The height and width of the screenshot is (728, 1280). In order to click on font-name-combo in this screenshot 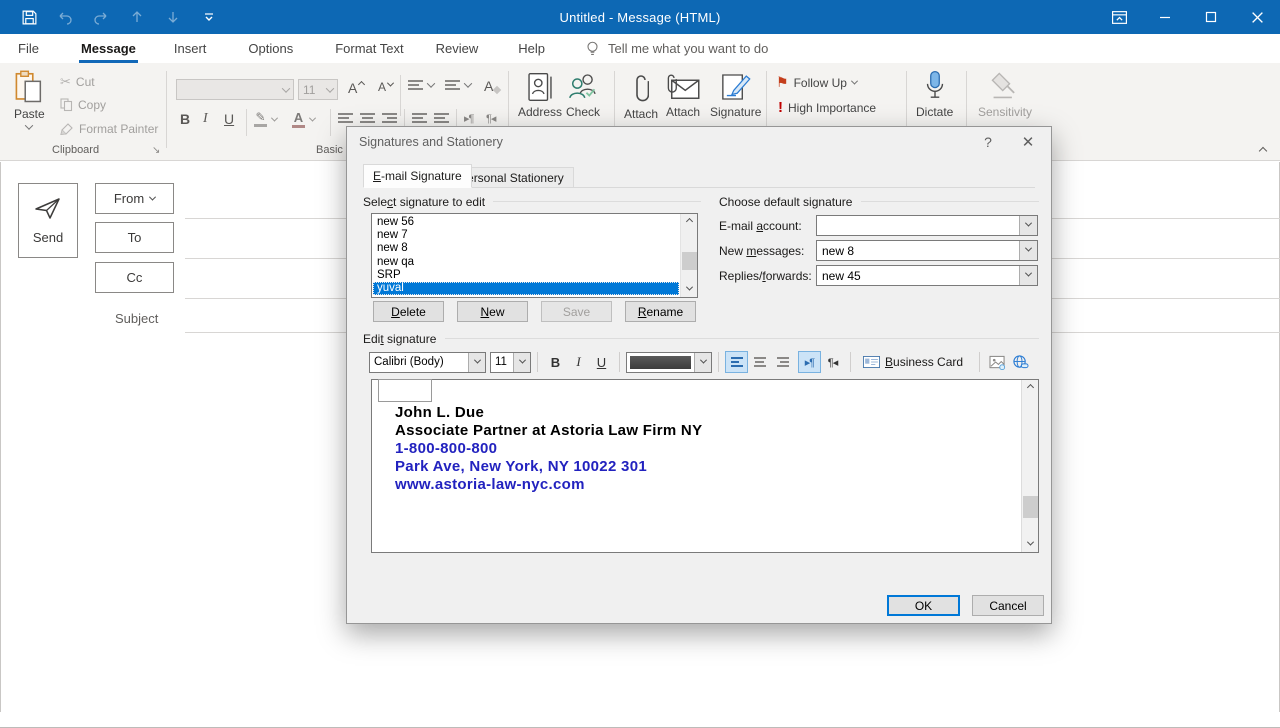, I will do `click(235, 89)`.